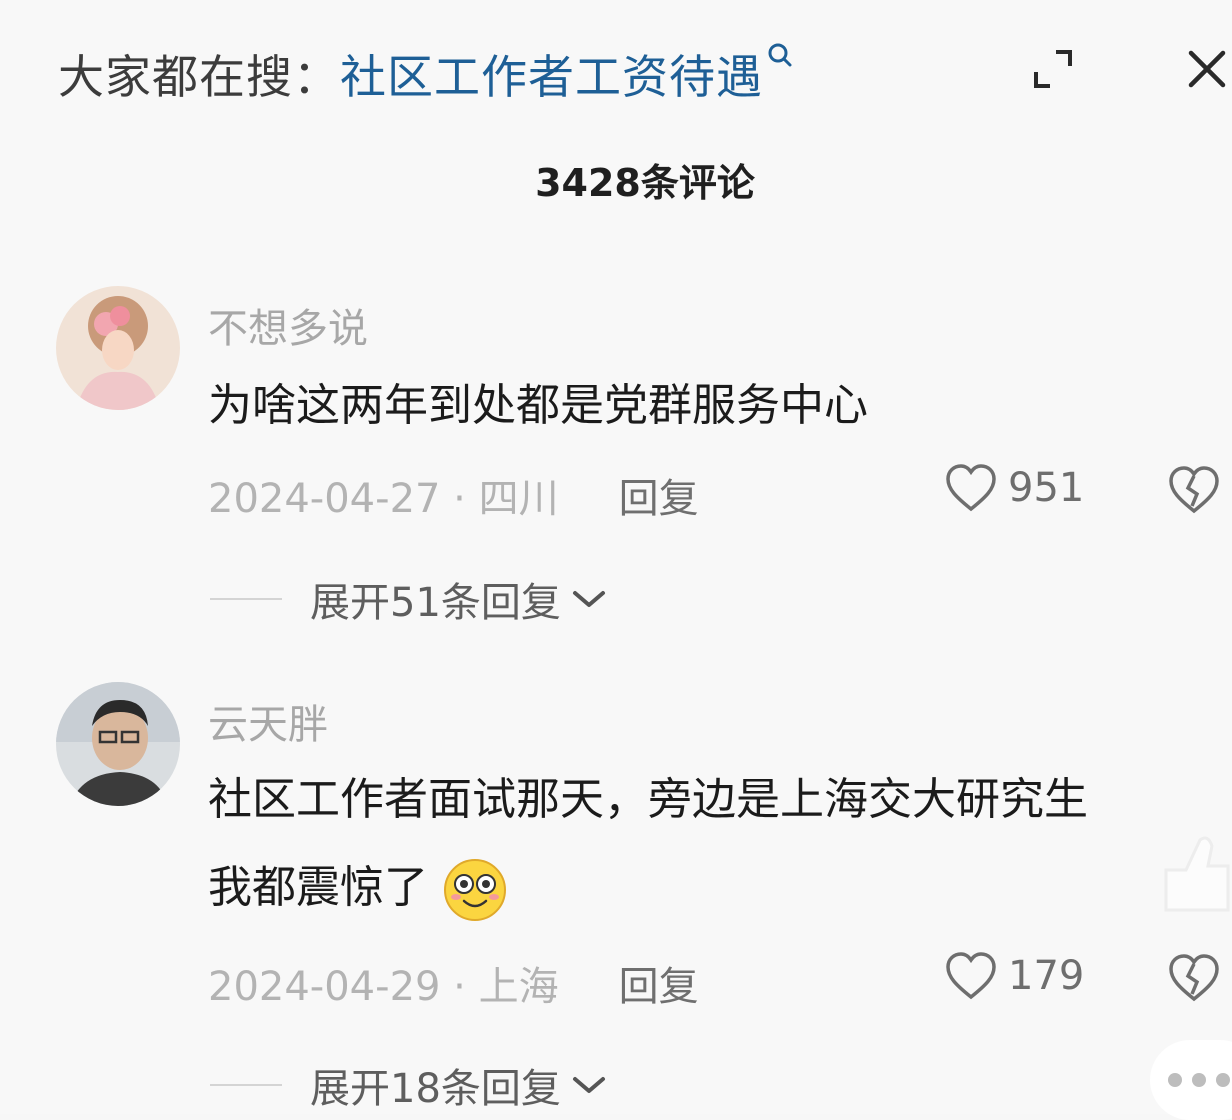 The width and height of the screenshot is (1232, 1120). What do you see at coordinates (318, 887) in the screenshot?
I see `comment-text-tail: 我都震惊了` at bounding box center [318, 887].